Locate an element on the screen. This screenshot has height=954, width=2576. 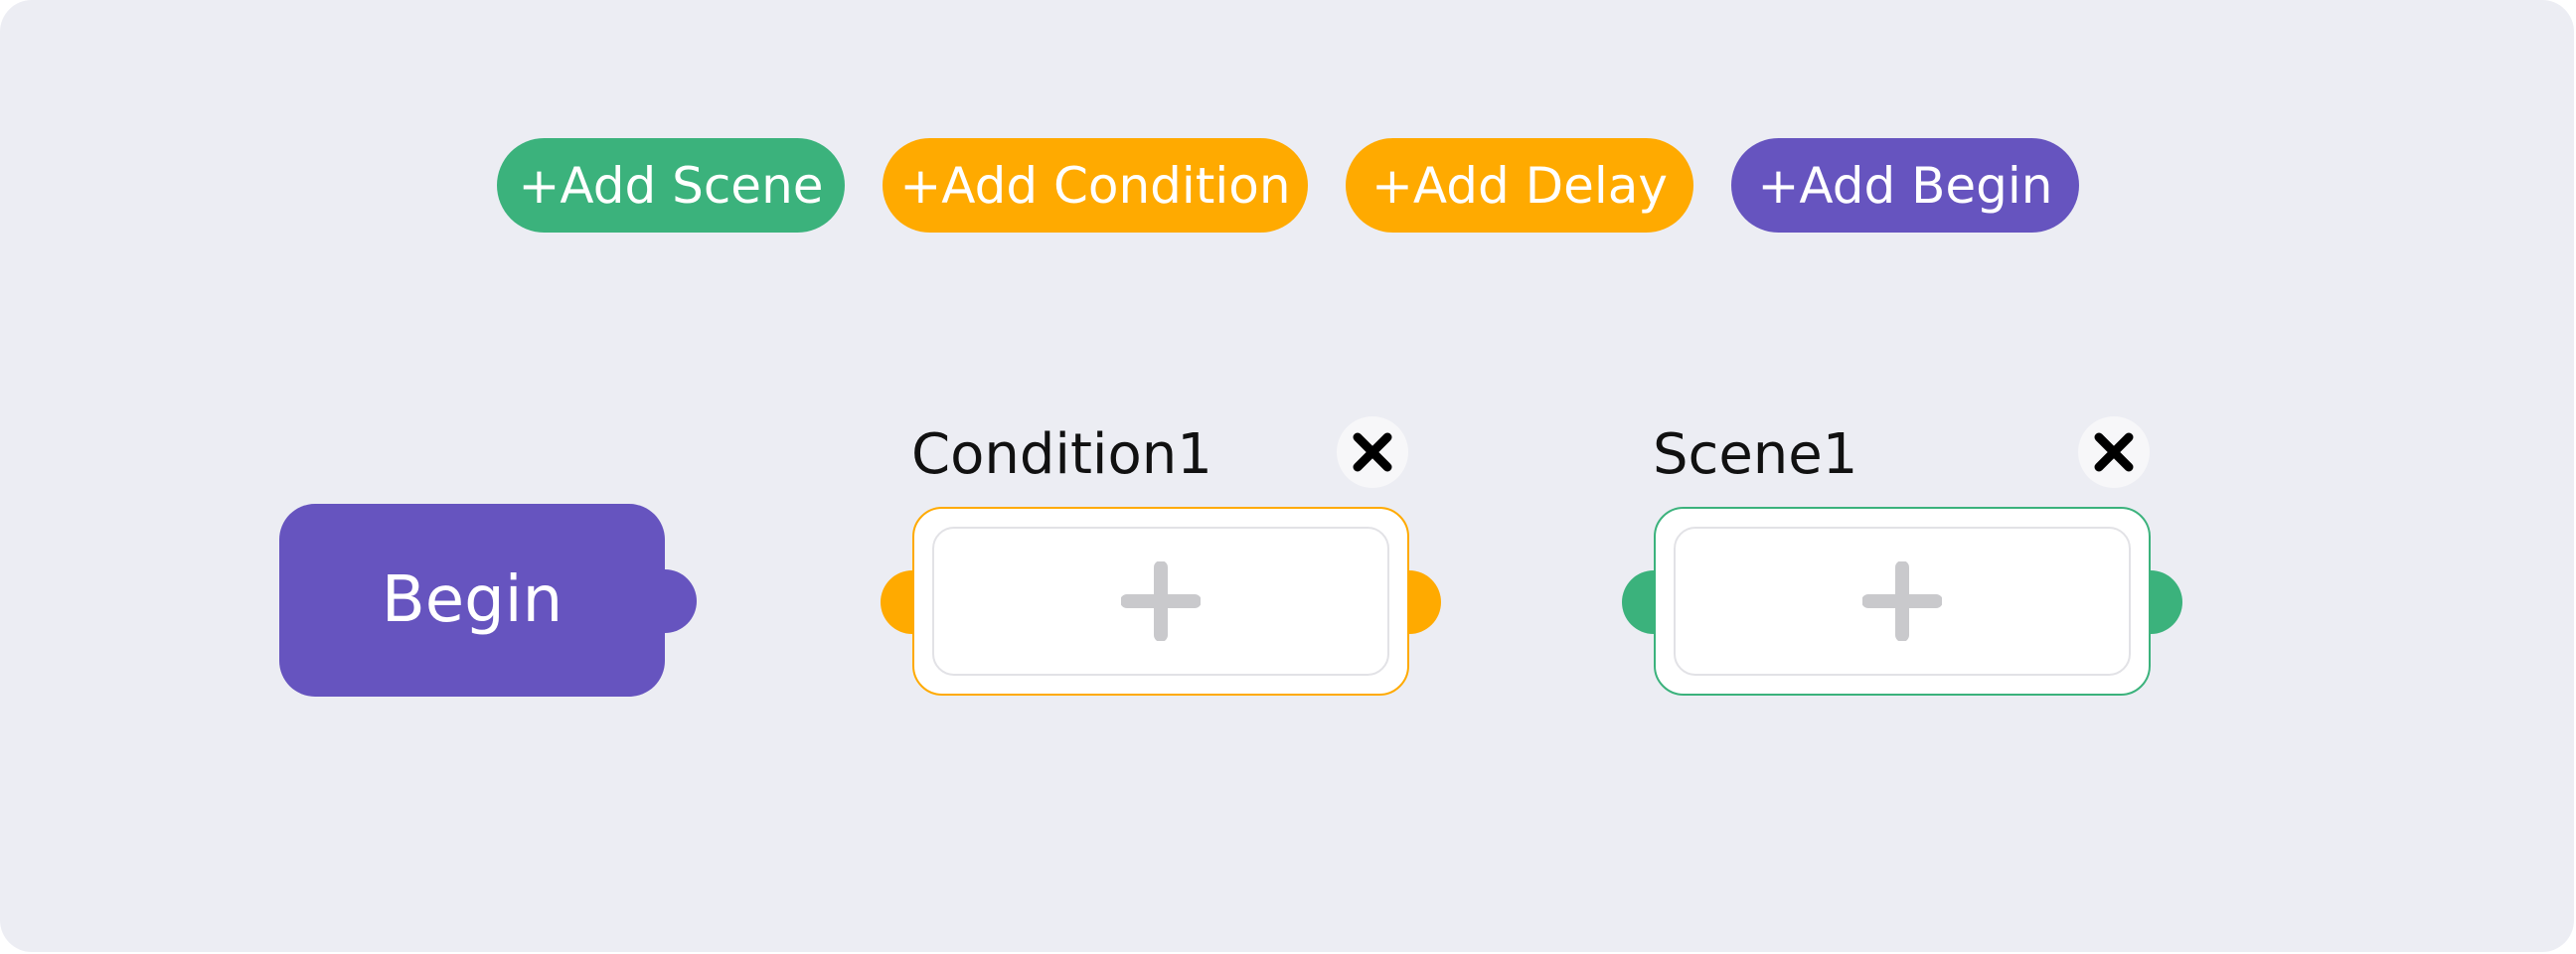
begin-node: Begin is located at coordinates (472, 600).